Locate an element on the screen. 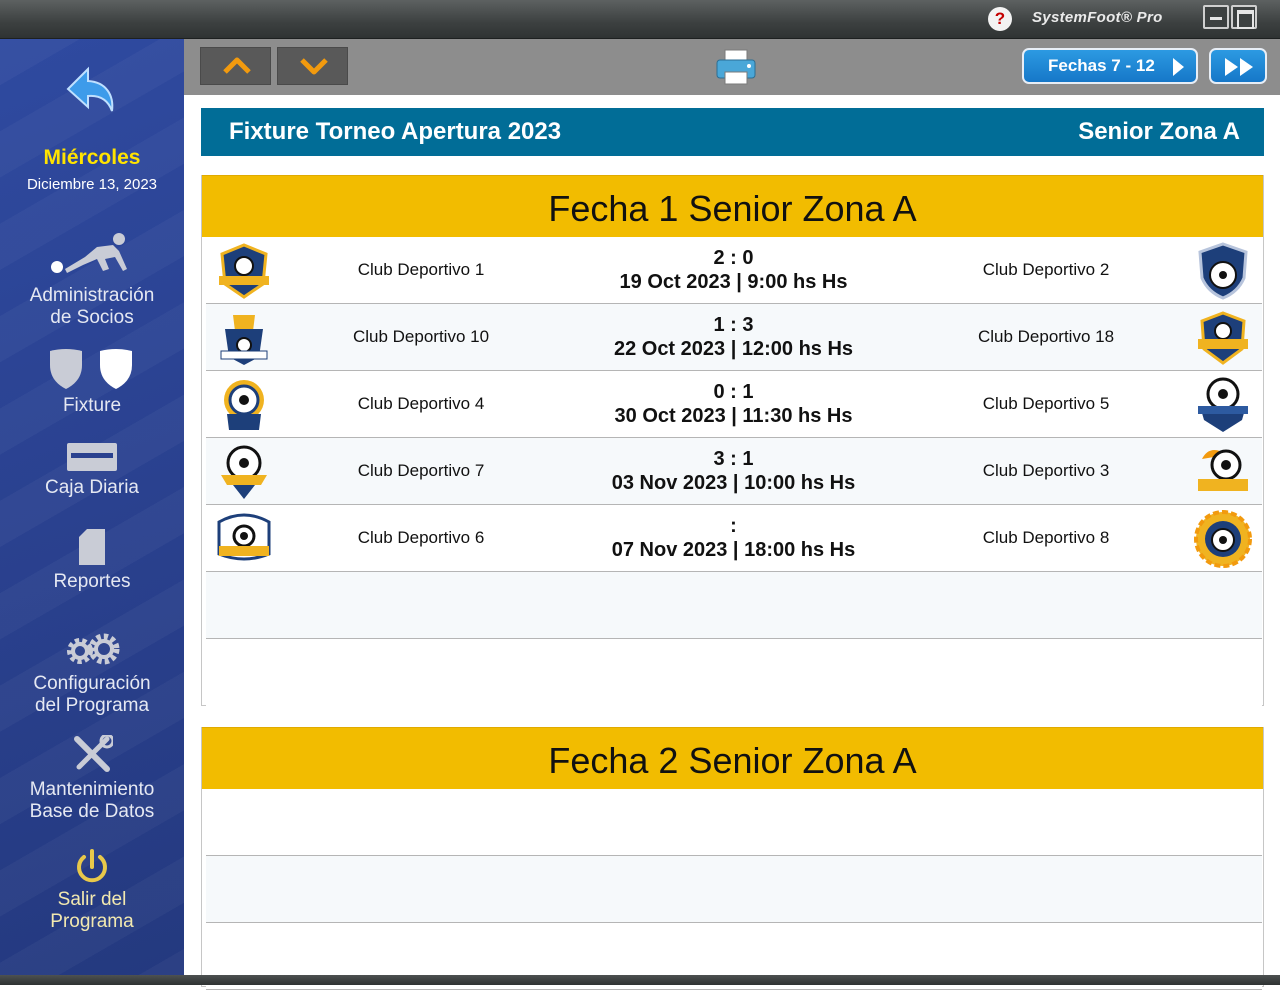 This screenshot has height=990, width=1280. home-team: Club Deportivo 7 is located at coordinates (421, 470).